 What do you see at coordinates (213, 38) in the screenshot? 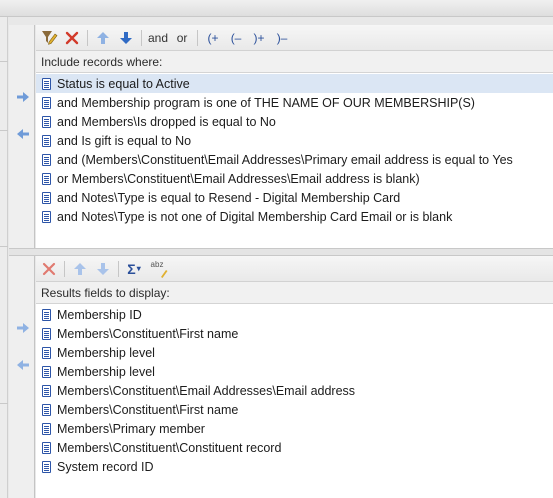
I see `and-open-paren-button: (+` at bounding box center [213, 38].